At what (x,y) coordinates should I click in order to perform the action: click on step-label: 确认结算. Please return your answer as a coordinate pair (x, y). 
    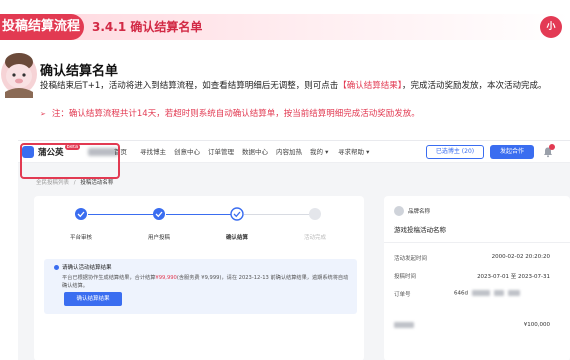
    Looking at the image, I should click on (237, 238).